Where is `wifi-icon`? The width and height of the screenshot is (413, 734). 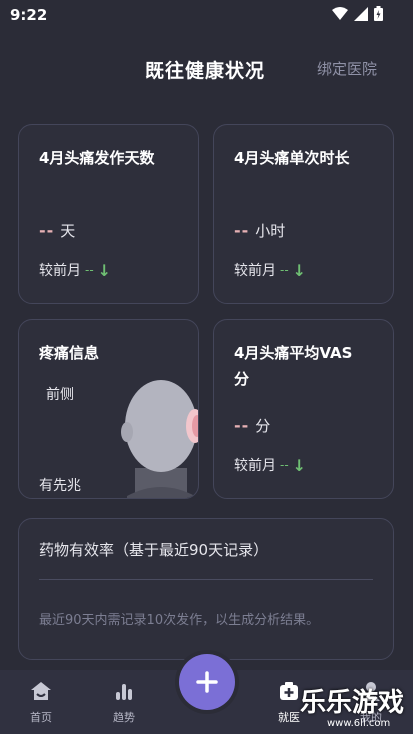
wifi-icon is located at coordinates (340, 13).